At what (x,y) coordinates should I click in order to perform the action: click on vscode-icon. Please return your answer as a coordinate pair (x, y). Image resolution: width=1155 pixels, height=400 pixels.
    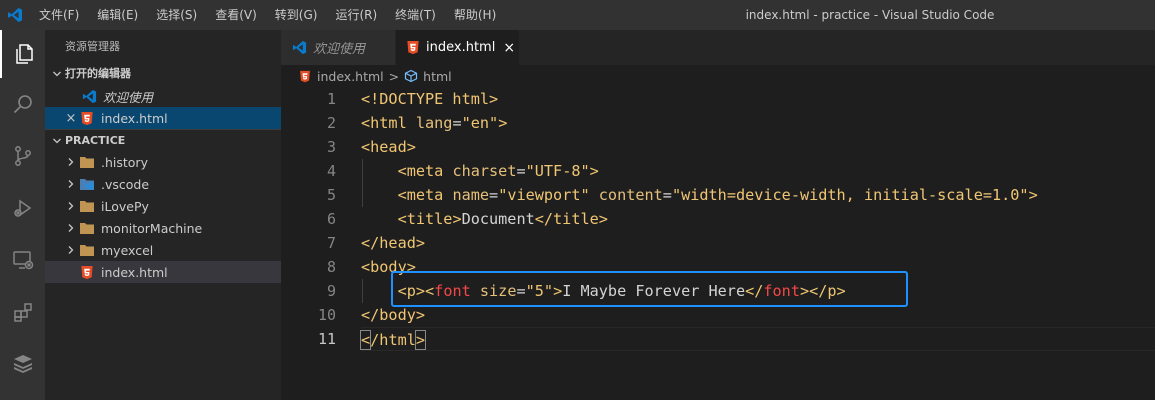
    Looking at the image, I should click on (89, 96).